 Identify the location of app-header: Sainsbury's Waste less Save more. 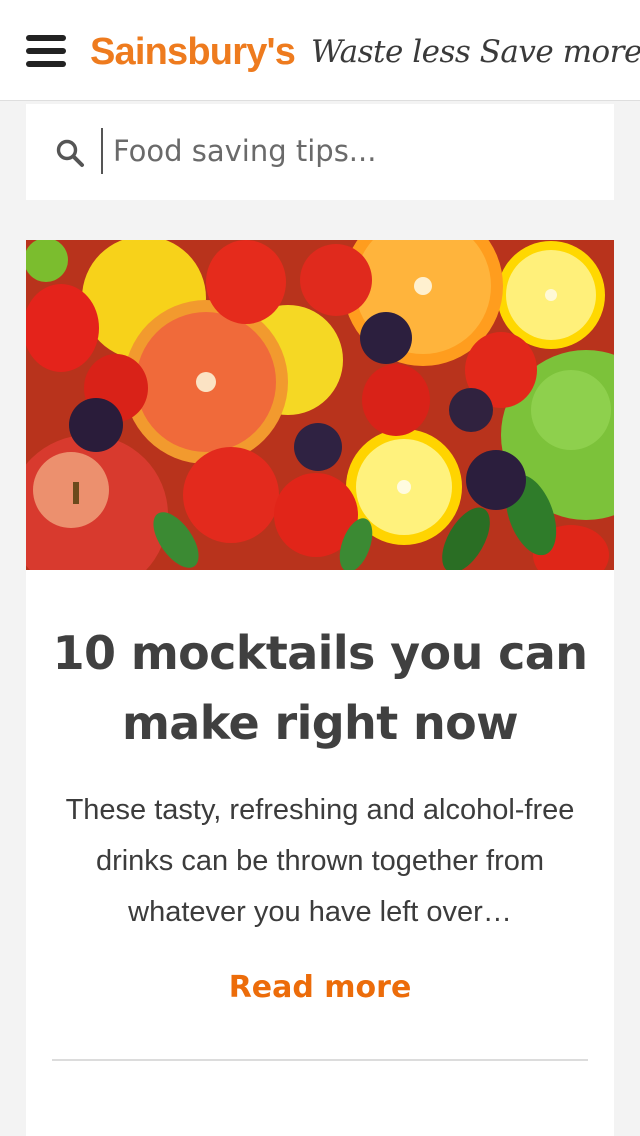
(320, 50).